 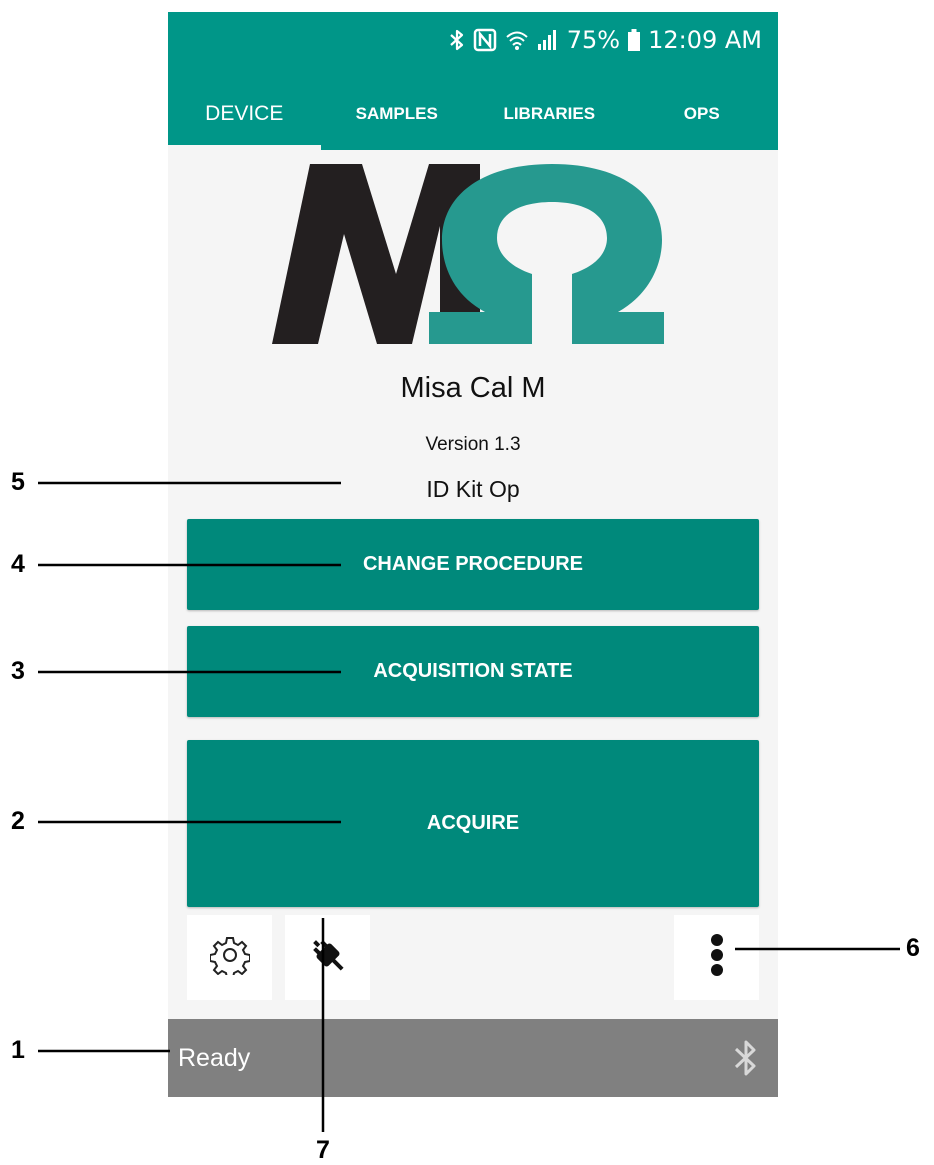 What do you see at coordinates (18, 671) in the screenshot?
I see `callout-number-3: 3` at bounding box center [18, 671].